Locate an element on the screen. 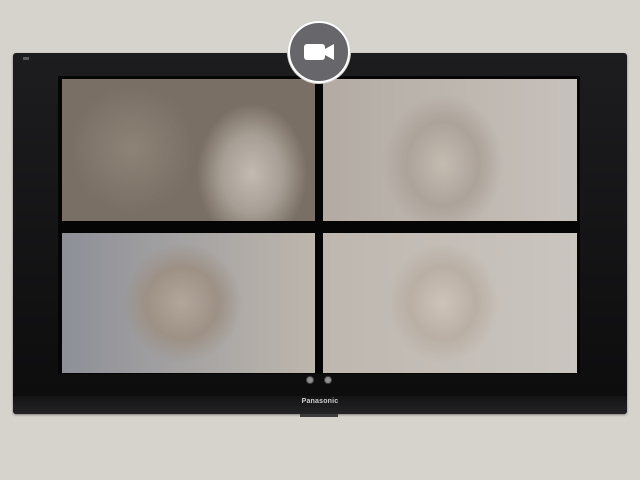  tv-brand-logo: Panasonic is located at coordinates (320, 401).